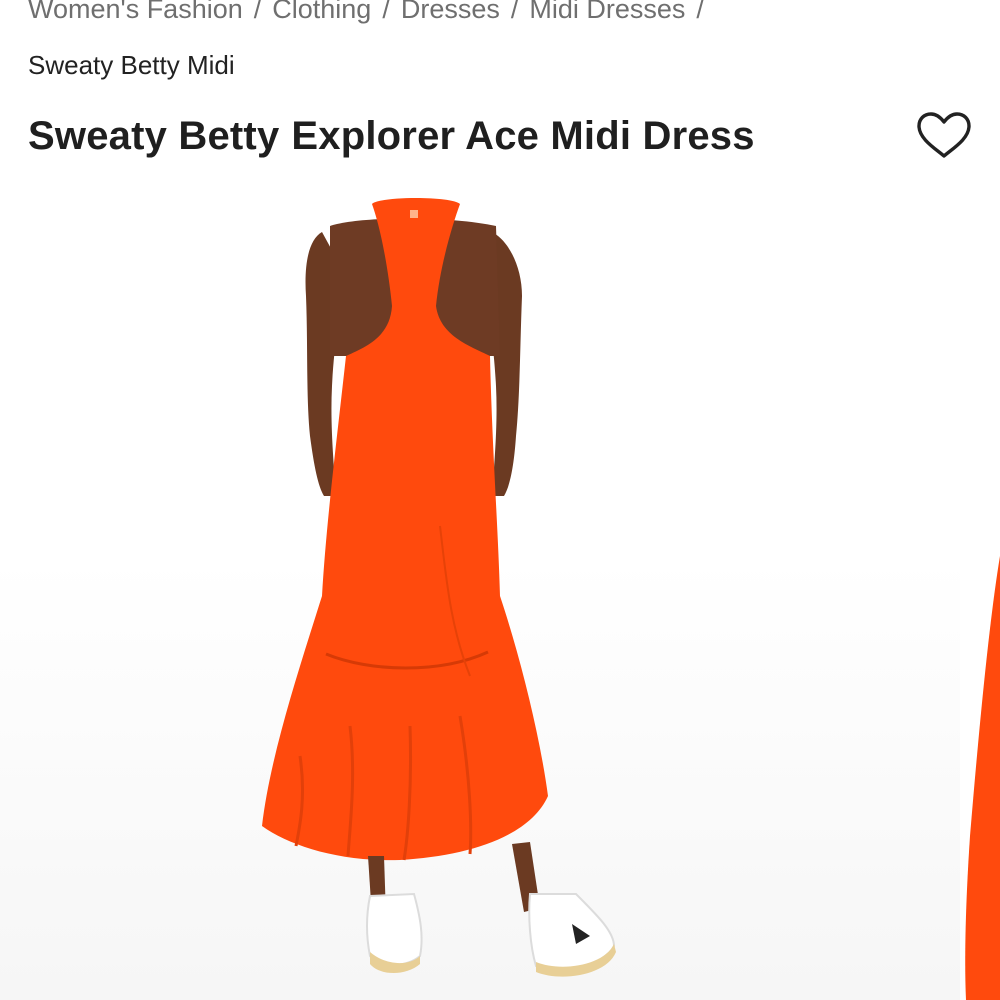 This screenshot has height=1000, width=1000. I want to click on product-image-next-preview, so click(980, 598).